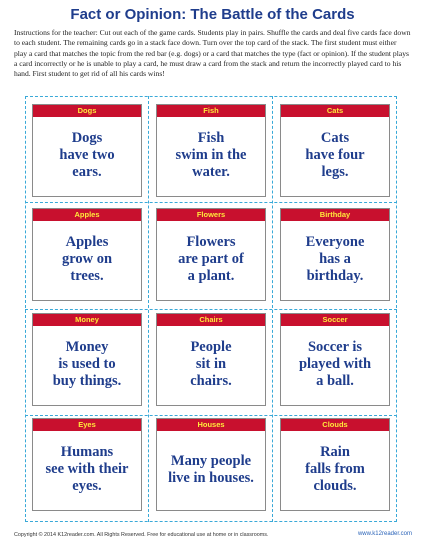  I want to click on card-statement: Flowers are part of a plant., so click(211, 259).